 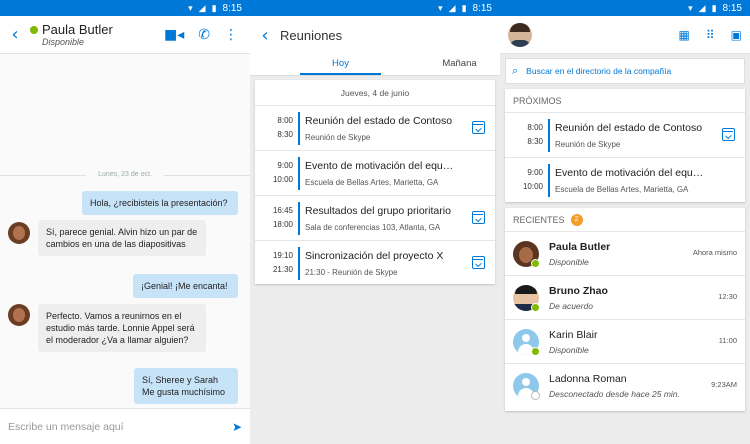 What do you see at coordinates (340, 64) in the screenshot?
I see `tab-today: Hoy` at bounding box center [340, 64].